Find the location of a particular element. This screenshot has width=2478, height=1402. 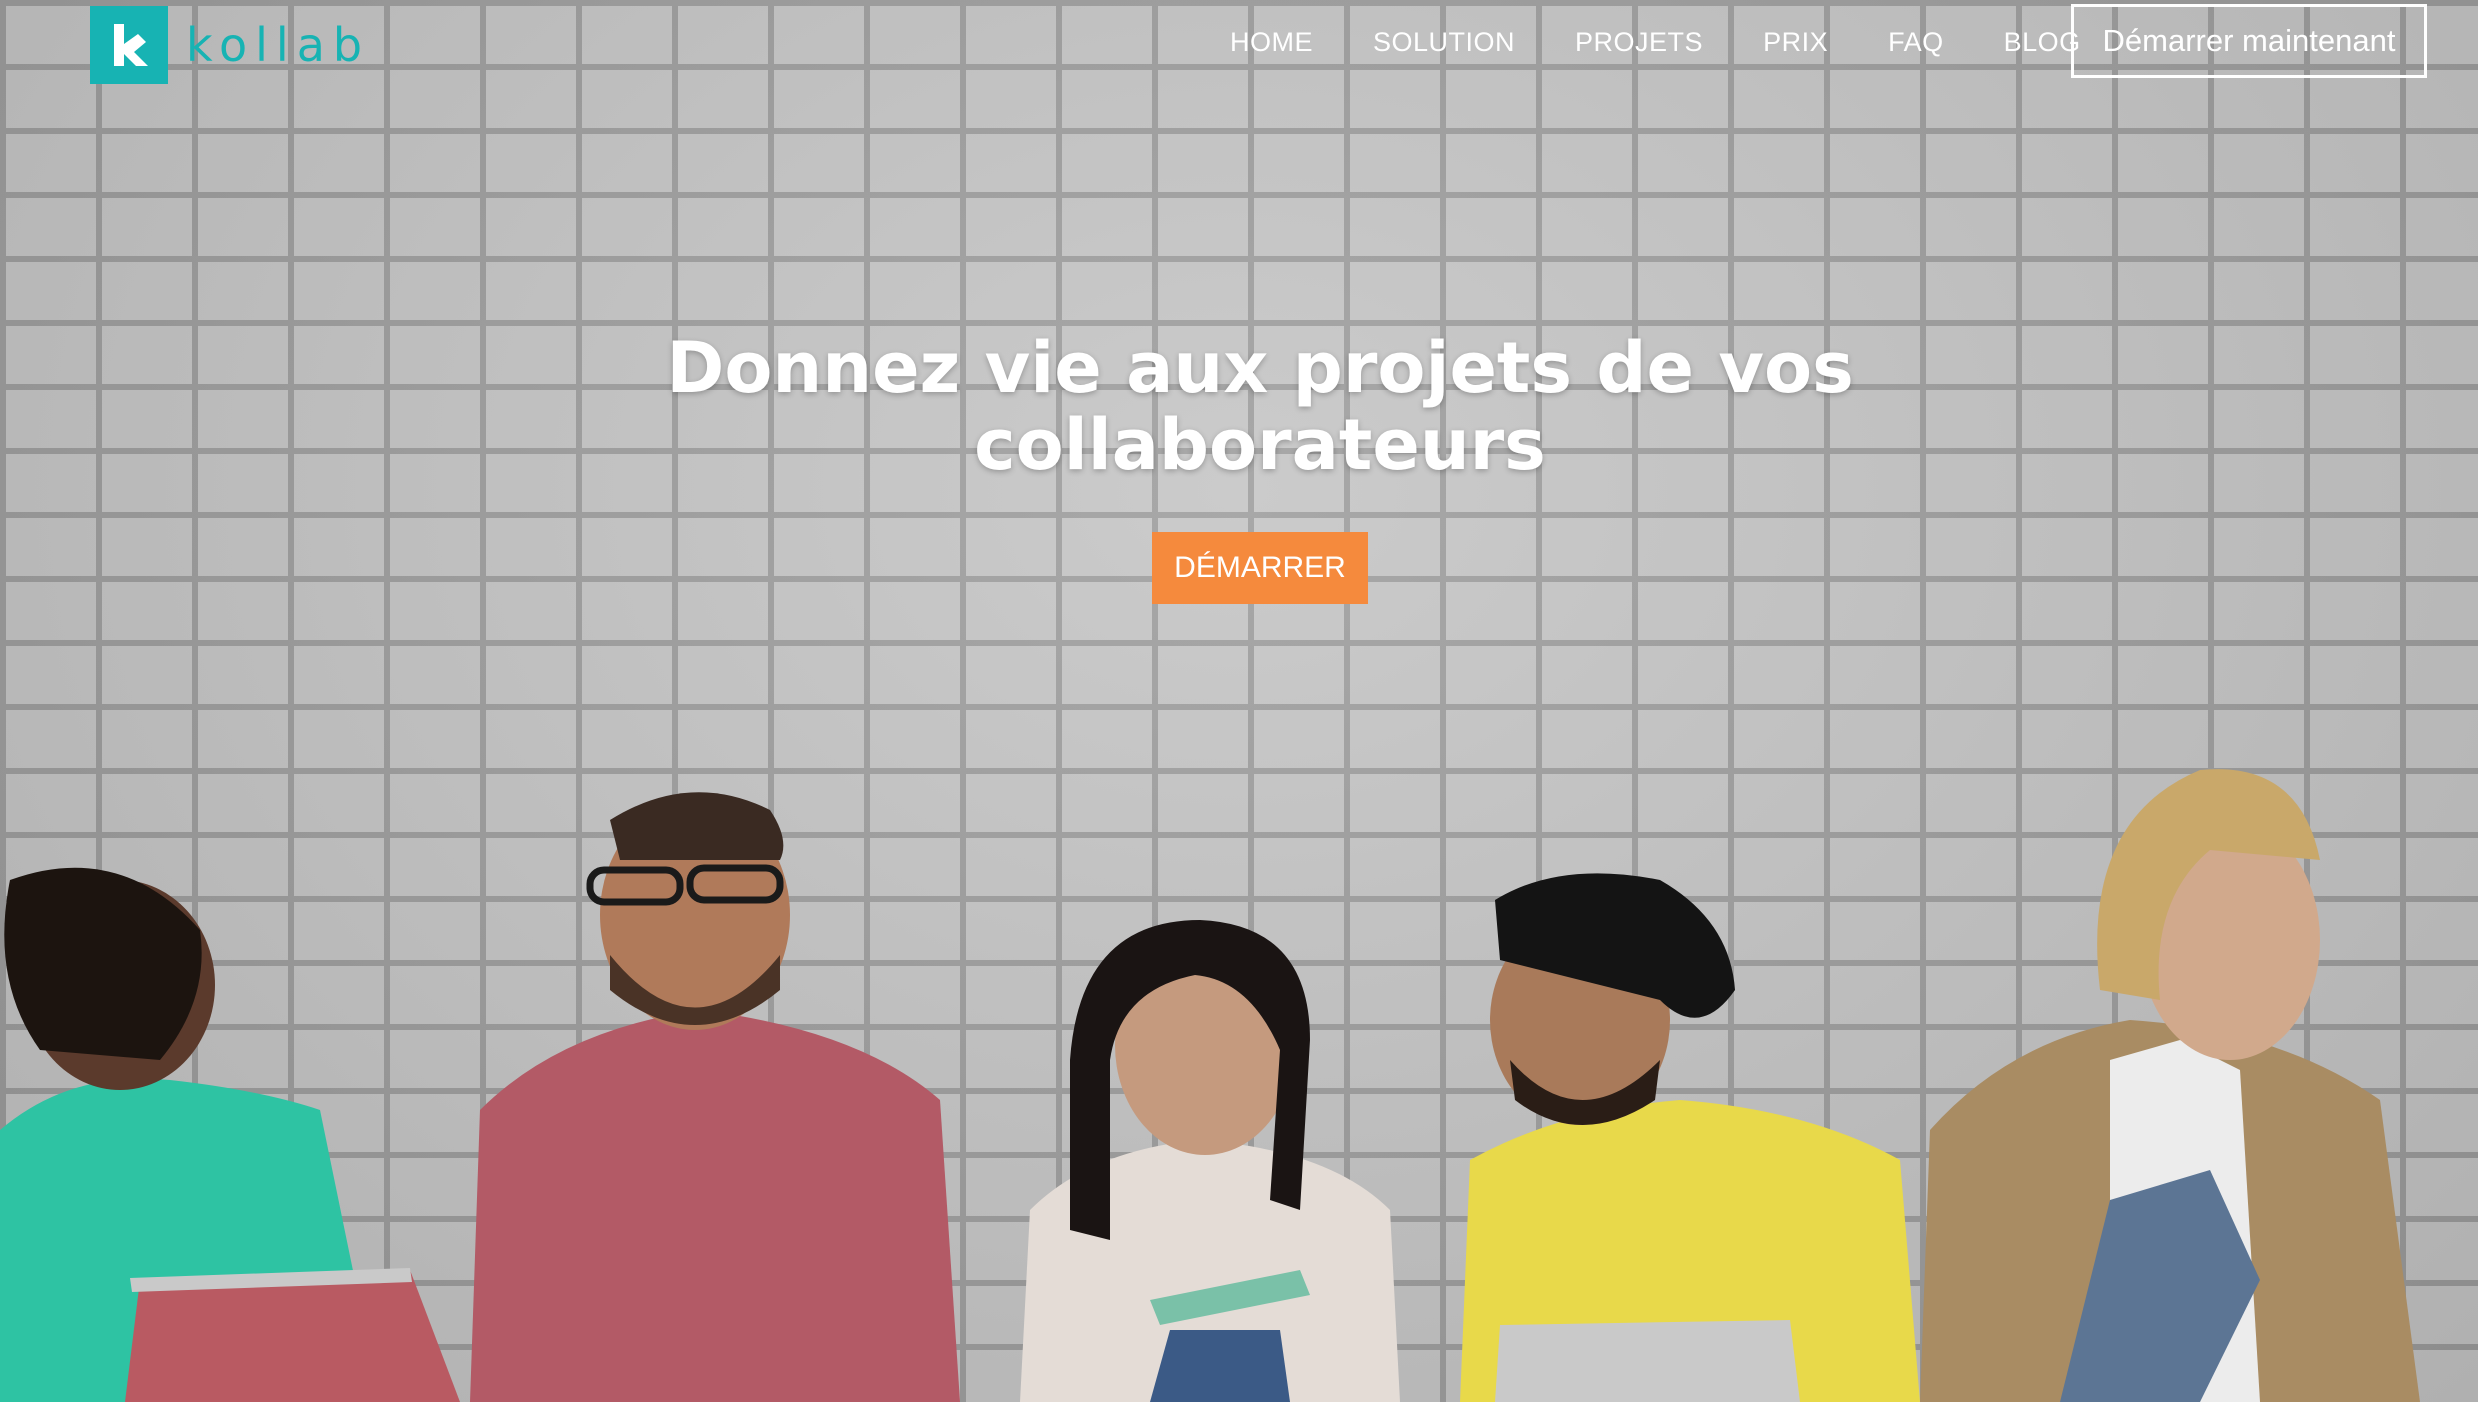

brand-logo: kollab is located at coordinates (230, 45).